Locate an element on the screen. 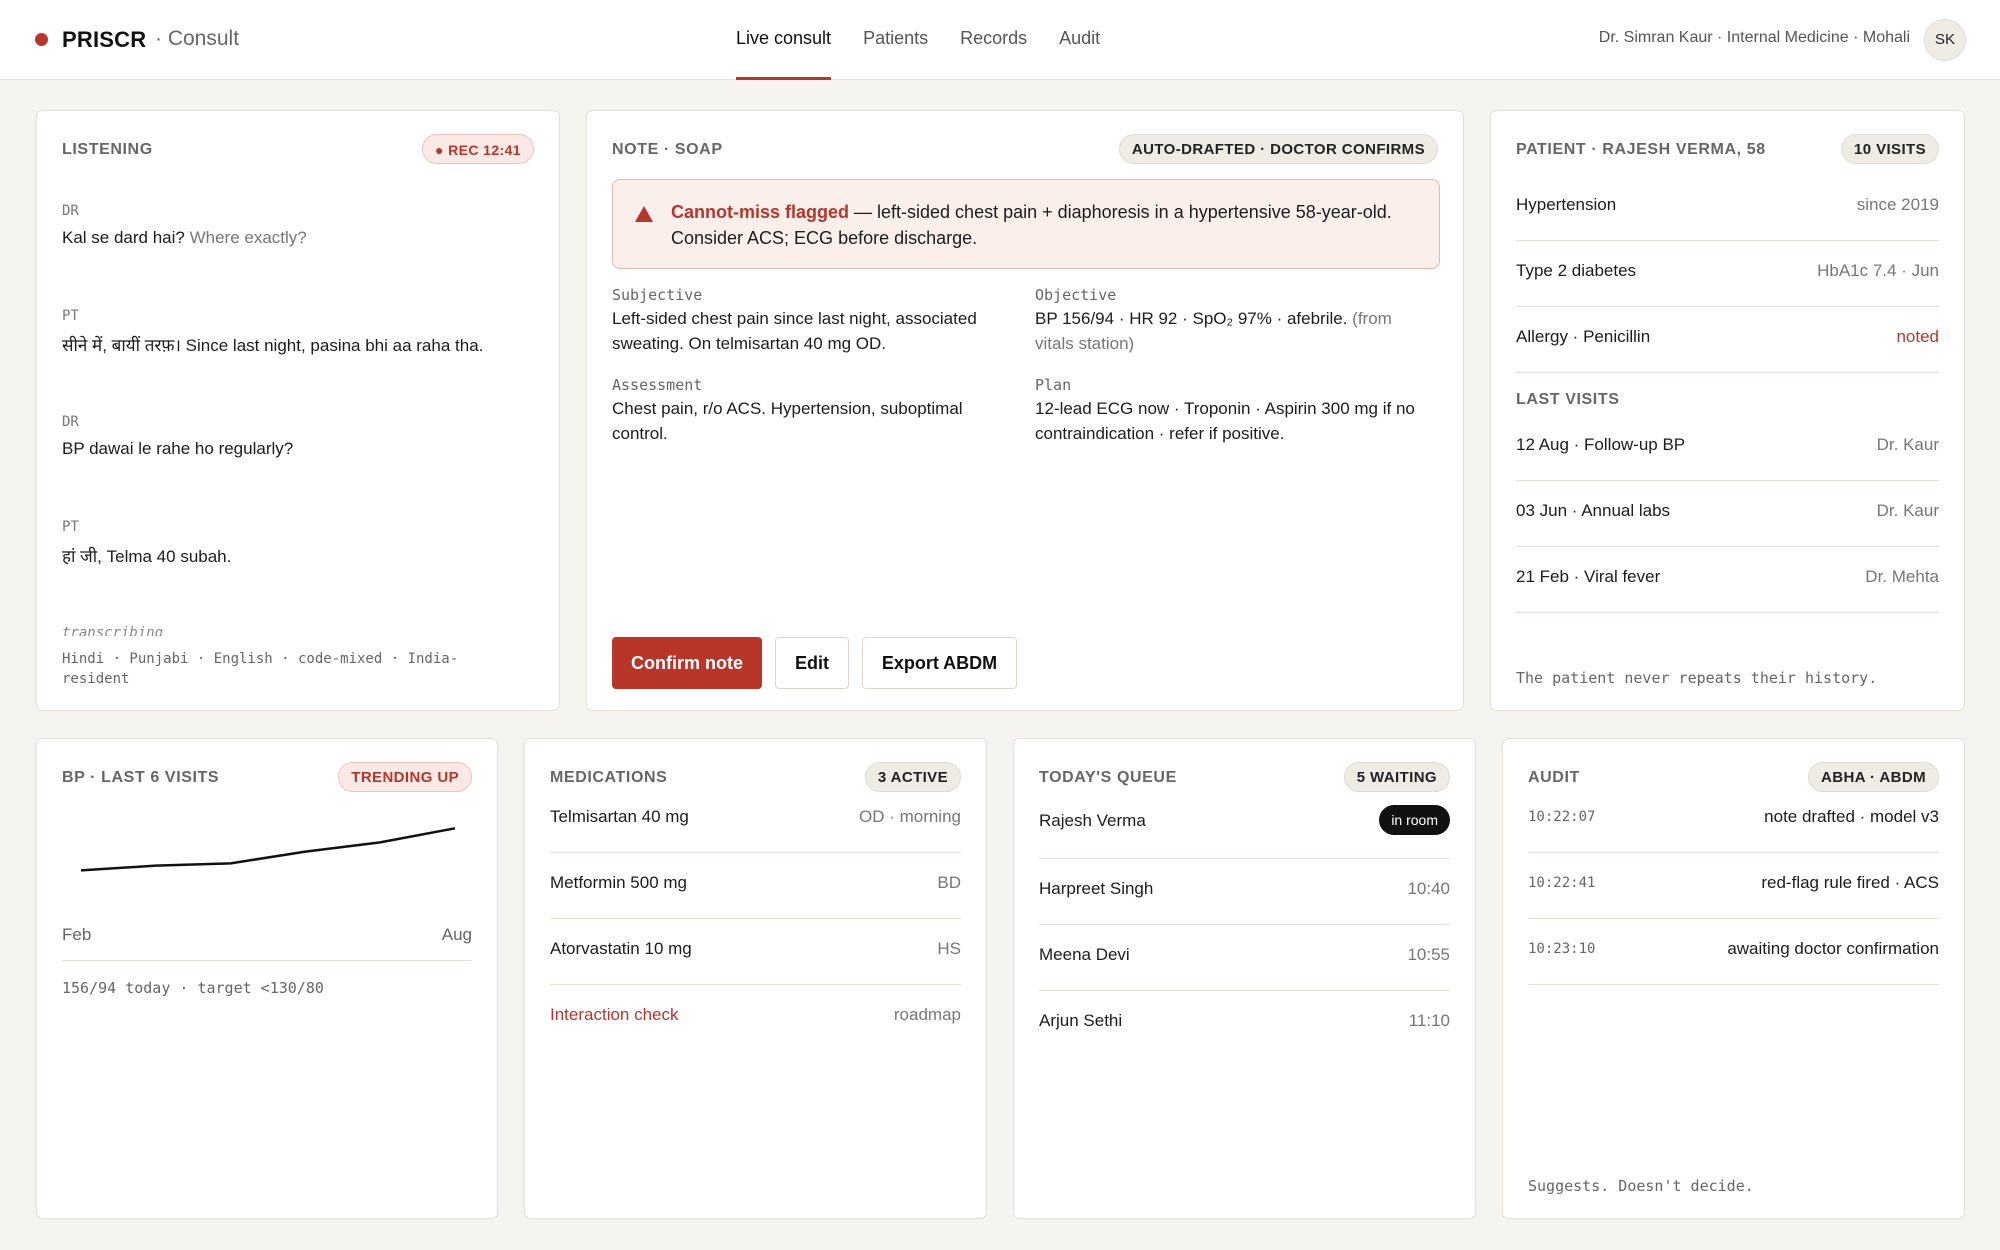 The width and height of the screenshot is (2000, 1250). nav-audit: Audit is located at coordinates (1079, 40).